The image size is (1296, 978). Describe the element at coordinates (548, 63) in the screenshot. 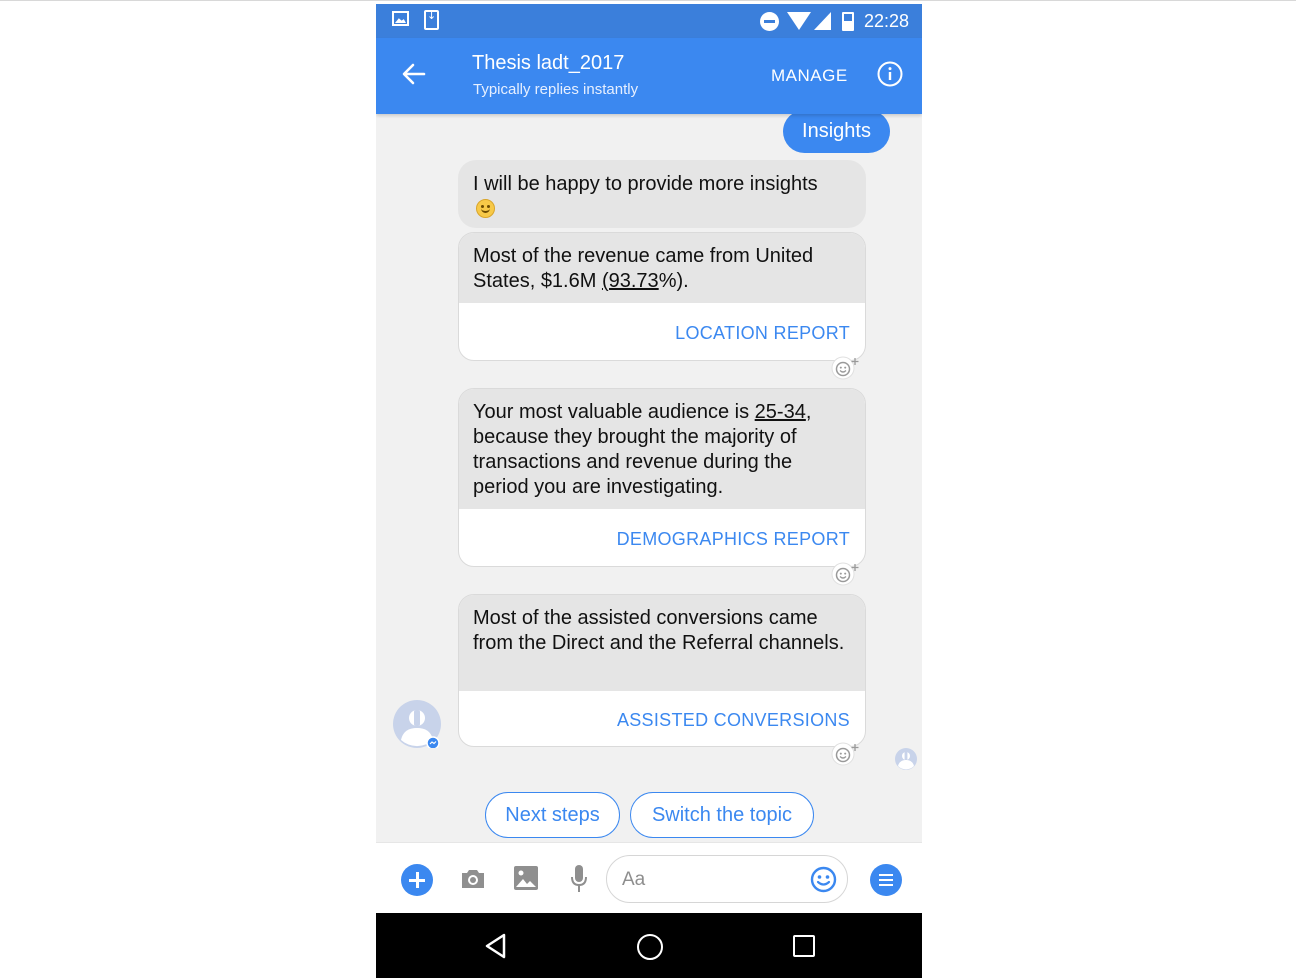

I see `conversation-title: Thesis ladt_2017` at that location.